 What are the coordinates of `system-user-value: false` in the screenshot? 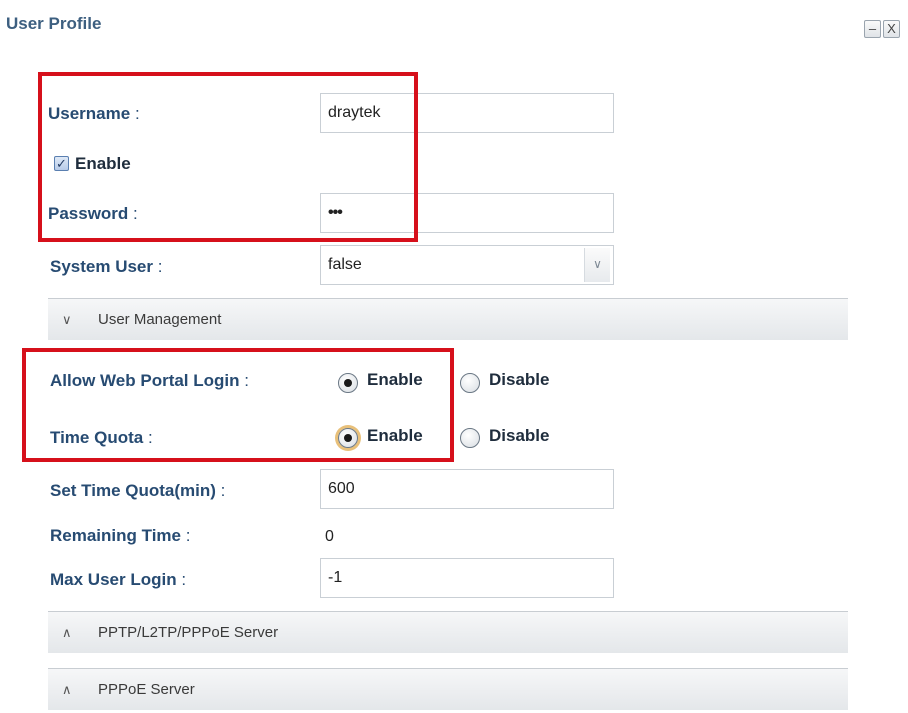 It's located at (345, 264).